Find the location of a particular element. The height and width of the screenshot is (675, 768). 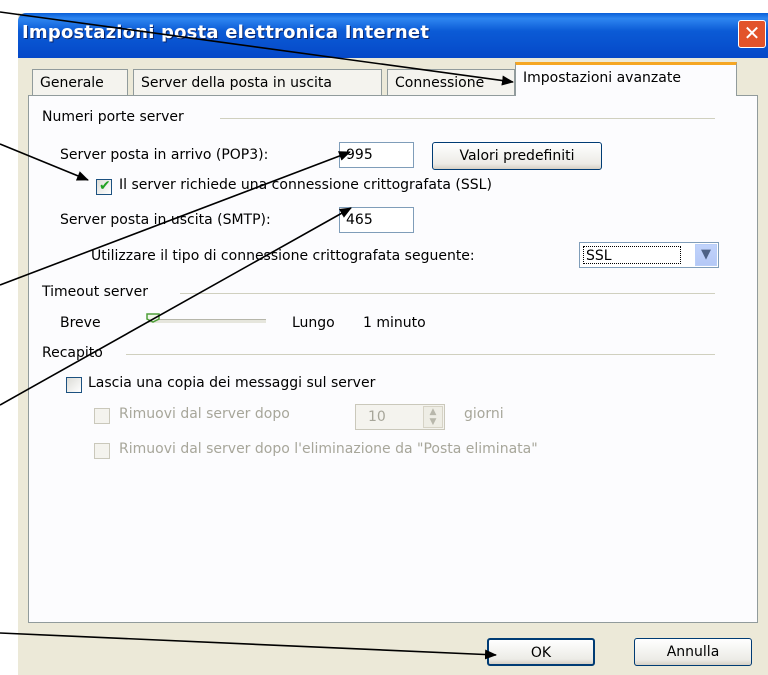

outgoing-port-label: Server posta in uscita (SMTP): is located at coordinates (165, 220).